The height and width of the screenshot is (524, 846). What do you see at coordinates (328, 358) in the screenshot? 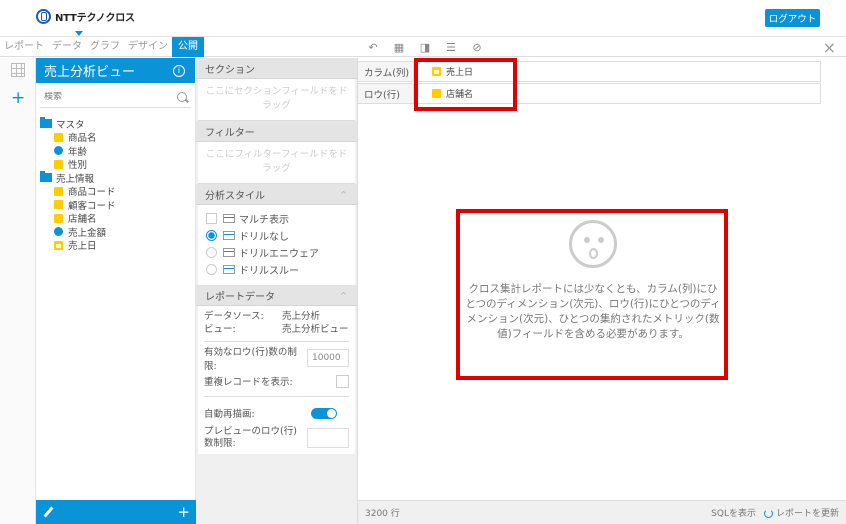
I see `row-limit-input` at bounding box center [328, 358].